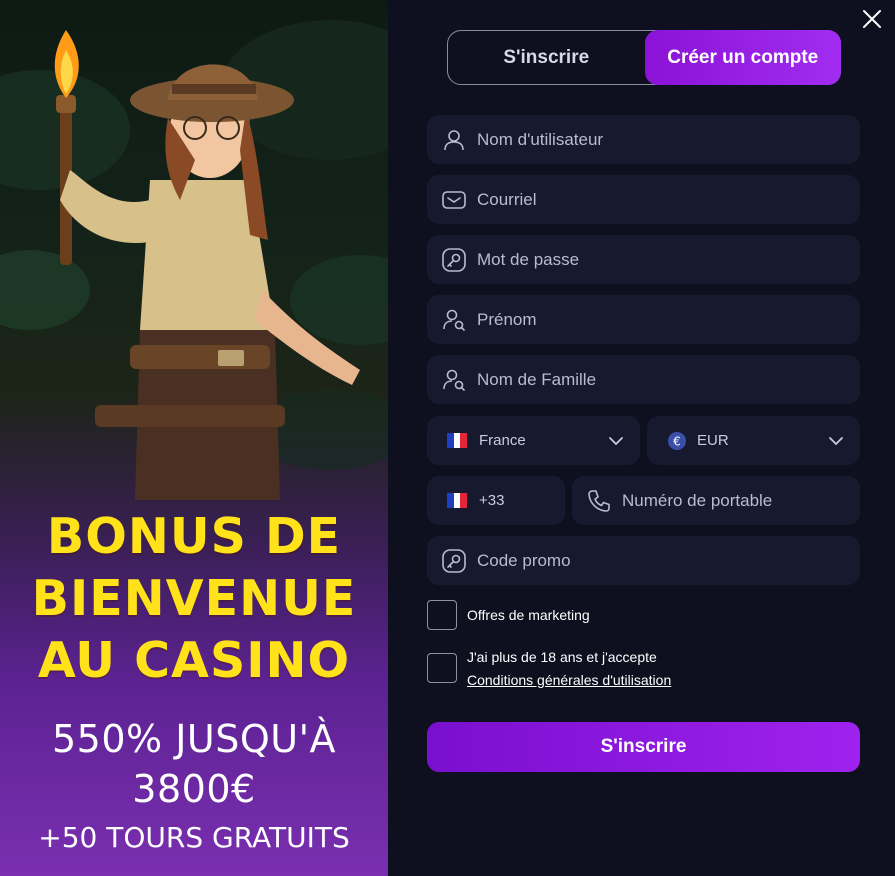  Describe the element at coordinates (502, 440) in the screenshot. I see `country-value: France` at that location.